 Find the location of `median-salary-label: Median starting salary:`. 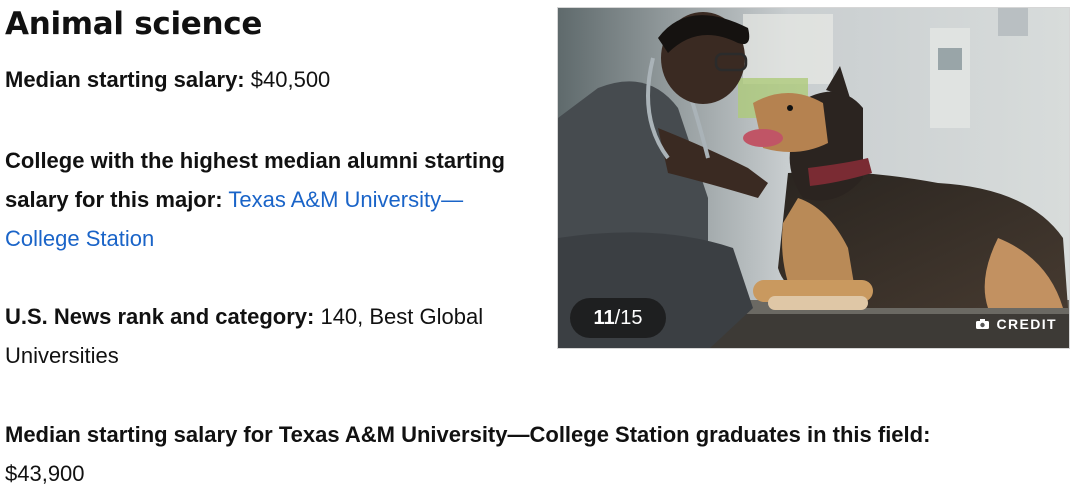

median-salary-label: Median starting salary: is located at coordinates (125, 79).